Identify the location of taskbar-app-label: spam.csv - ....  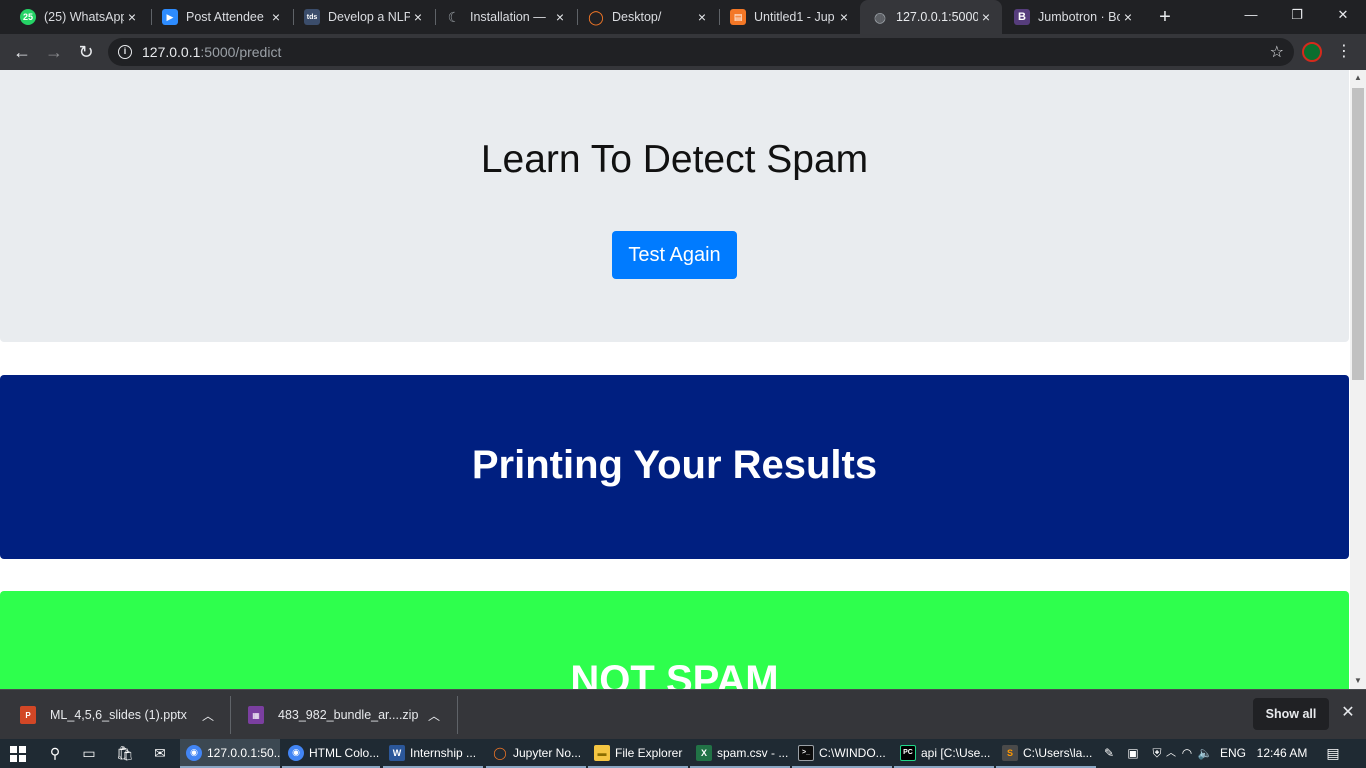
(753, 752).